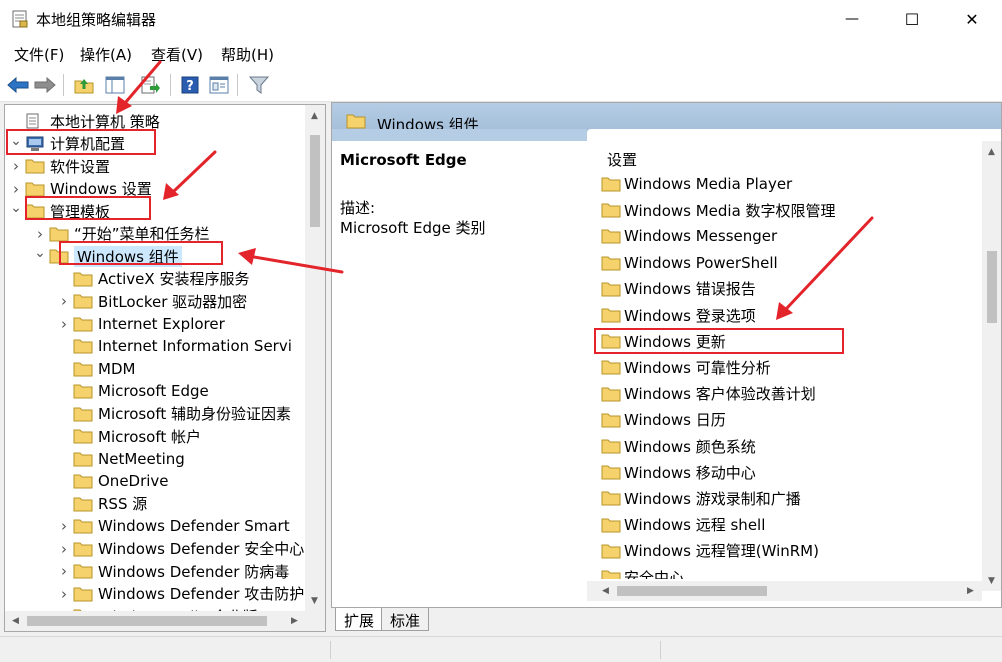  What do you see at coordinates (174, 414) in the screenshot?
I see `tree-item: Microsoft 辅助身份验证因素` at bounding box center [174, 414].